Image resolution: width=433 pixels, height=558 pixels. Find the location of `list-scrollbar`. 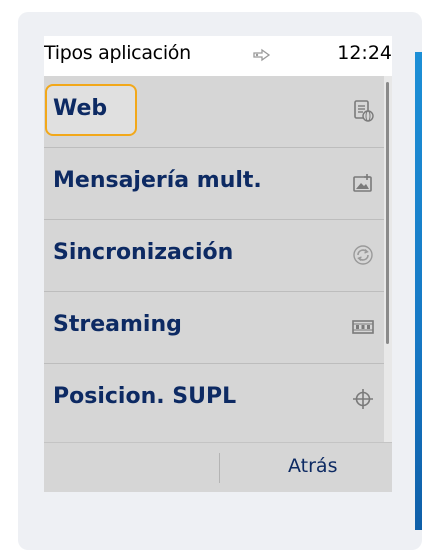

list-scrollbar is located at coordinates (388, 259).